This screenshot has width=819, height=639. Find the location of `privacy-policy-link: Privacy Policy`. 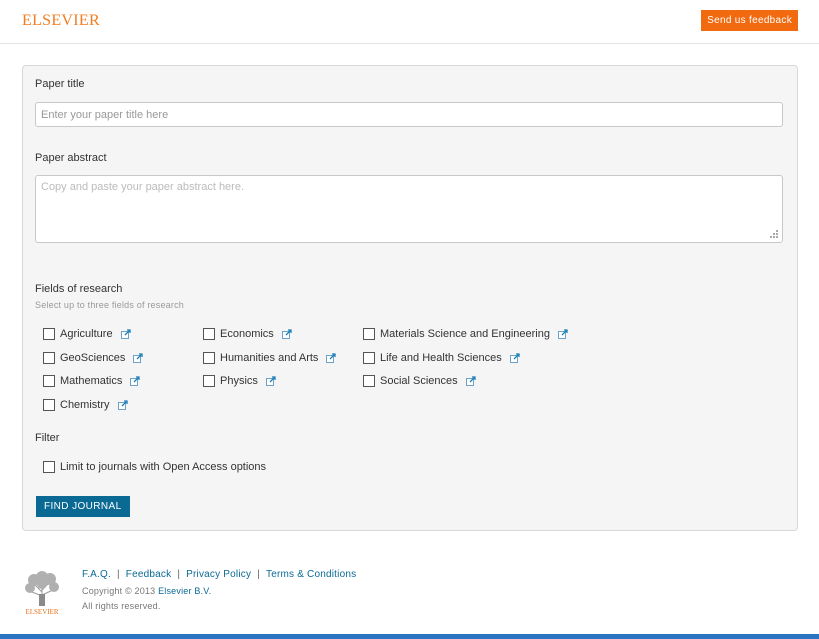

privacy-policy-link: Privacy Policy is located at coordinates (218, 574).